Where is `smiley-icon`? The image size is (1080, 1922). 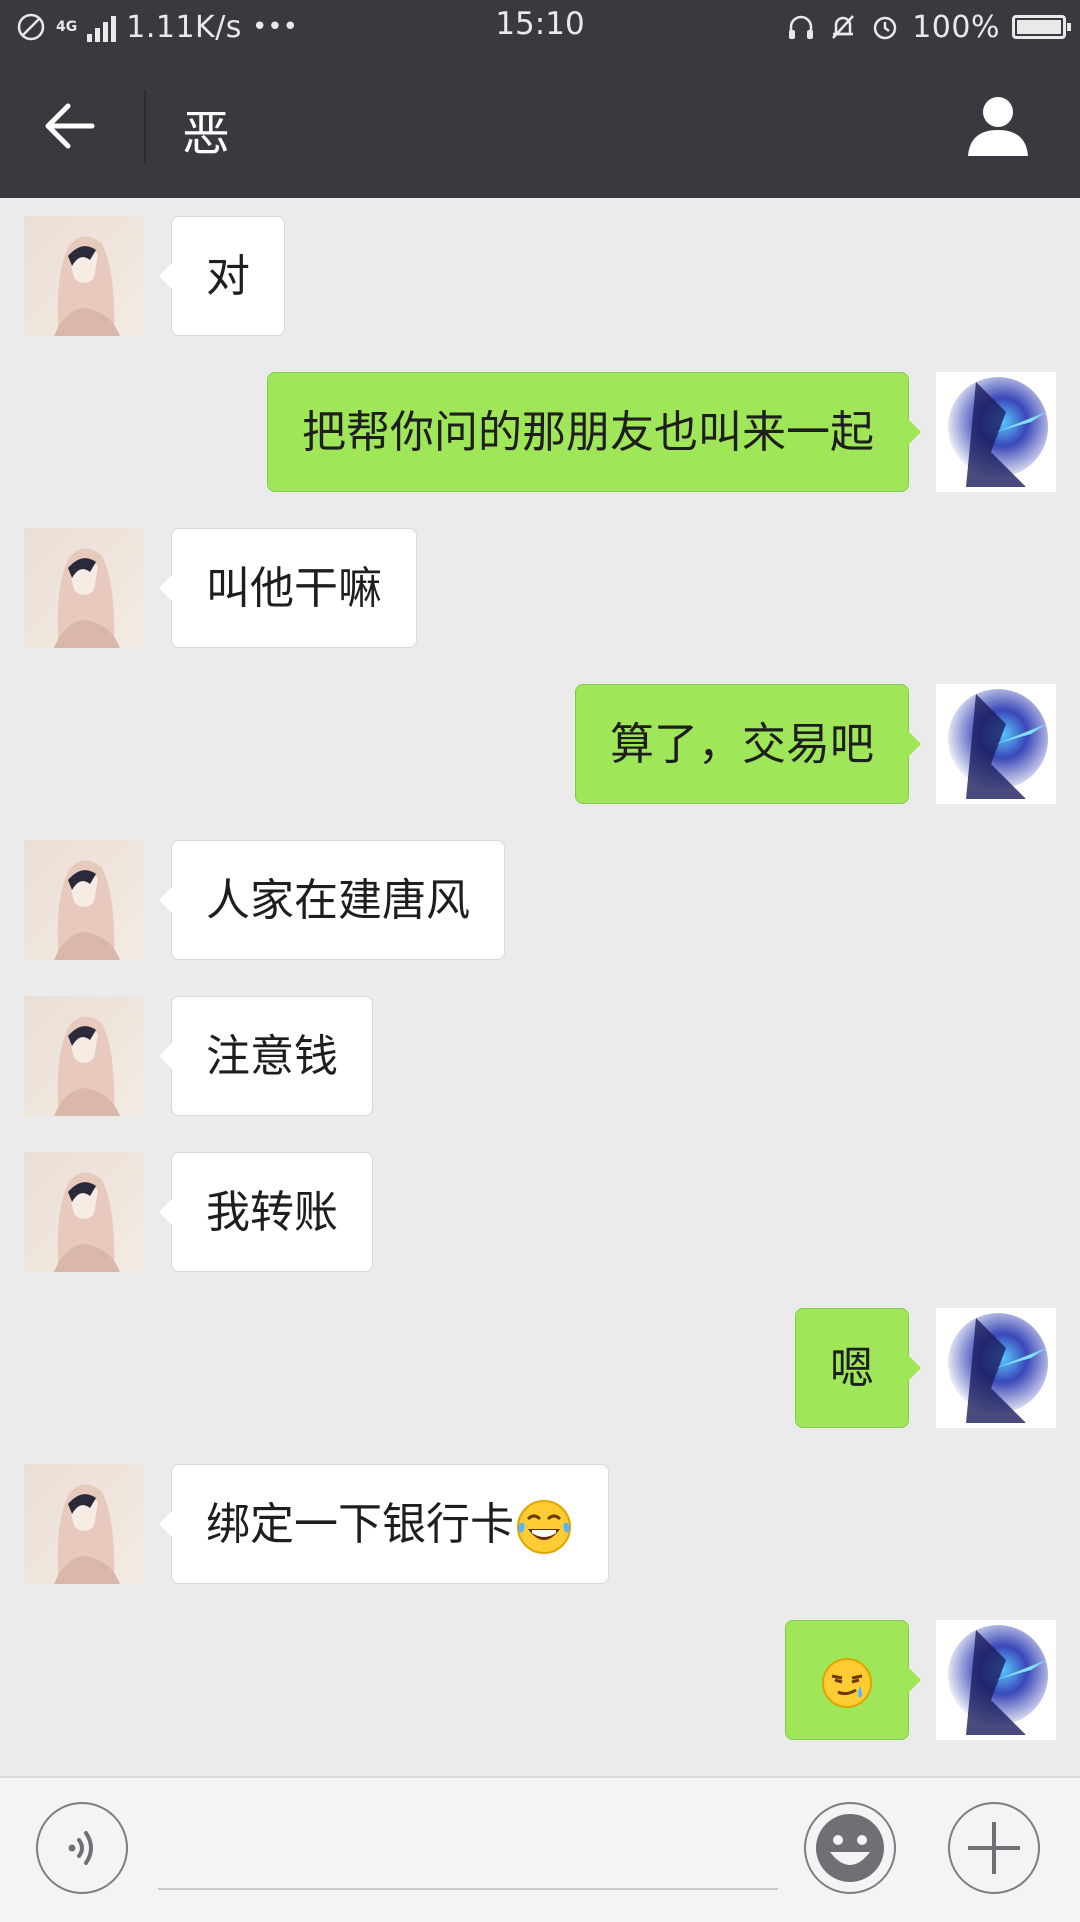
smiley-icon is located at coordinates (850, 1848).